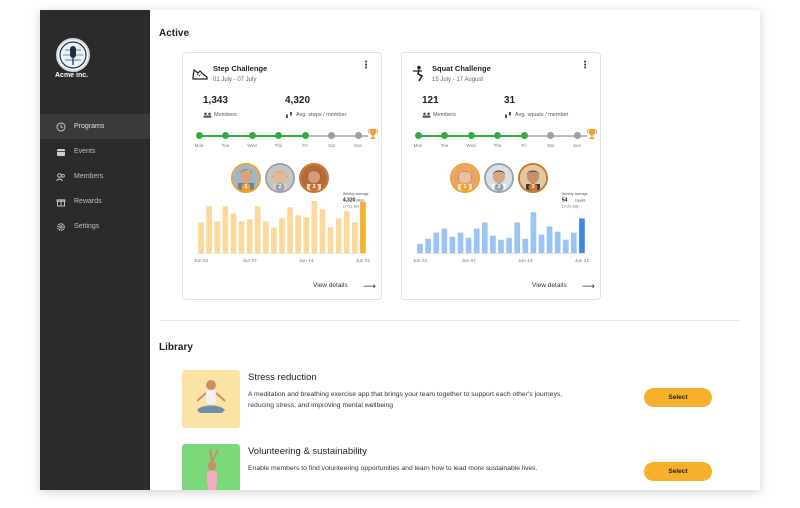  I want to click on annotation-title: Weekly average, so click(356, 194).